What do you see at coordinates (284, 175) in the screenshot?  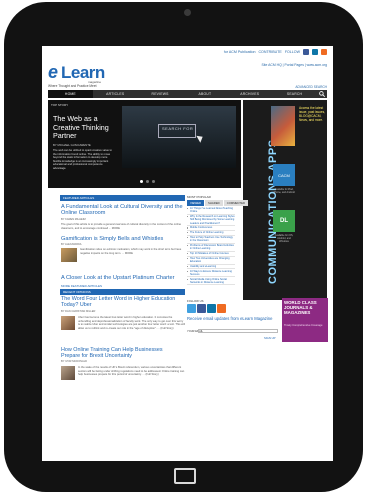 I see `cacm-app-icon: CACM` at bounding box center [284, 175].